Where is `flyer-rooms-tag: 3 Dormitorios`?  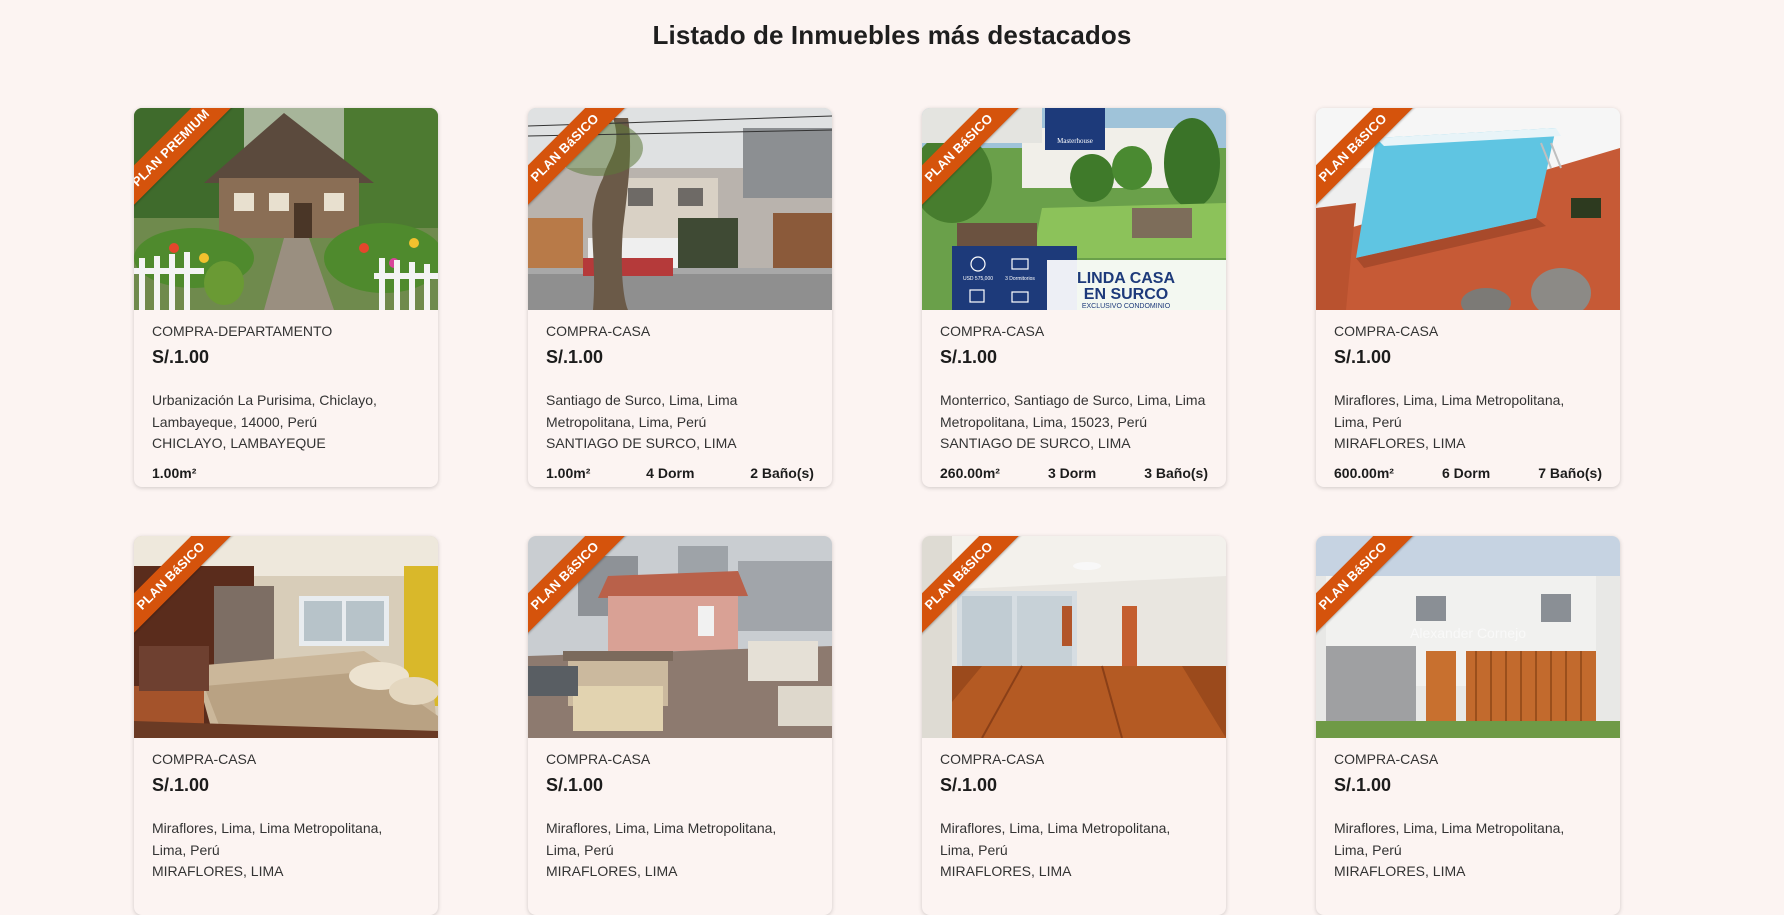
flyer-rooms-tag: 3 Dormitorios is located at coordinates (1020, 279).